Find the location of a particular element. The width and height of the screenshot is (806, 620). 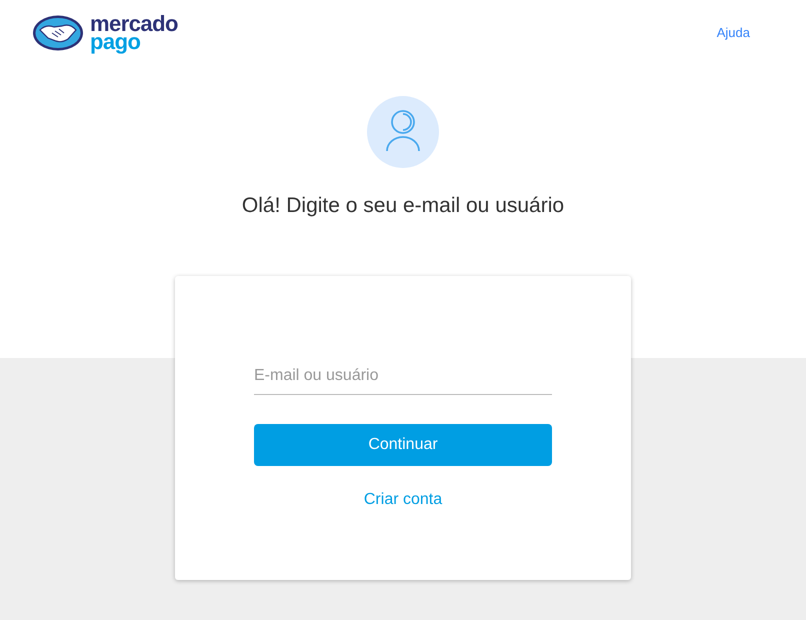

email-field: E-mail ou usuário is located at coordinates (403, 379).